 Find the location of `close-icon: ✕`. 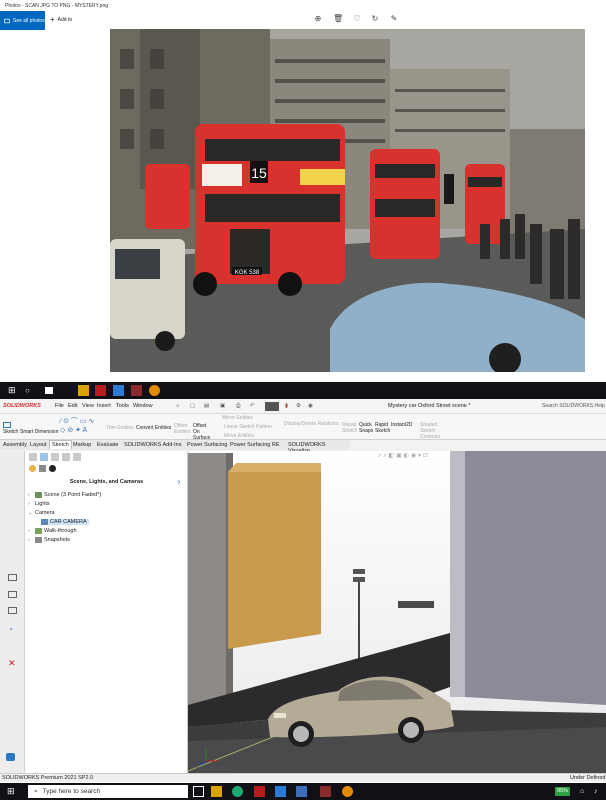

close-icon: ✕ is located at coordinates (12, 663).